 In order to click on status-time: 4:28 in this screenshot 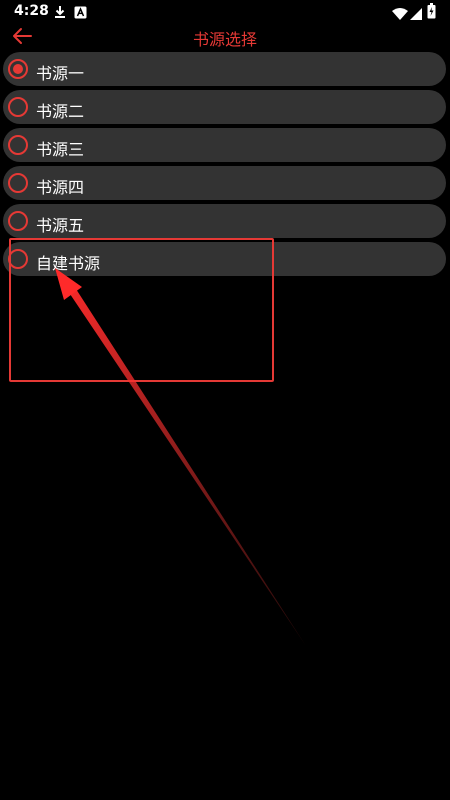, I will do `click(31, 11)`.